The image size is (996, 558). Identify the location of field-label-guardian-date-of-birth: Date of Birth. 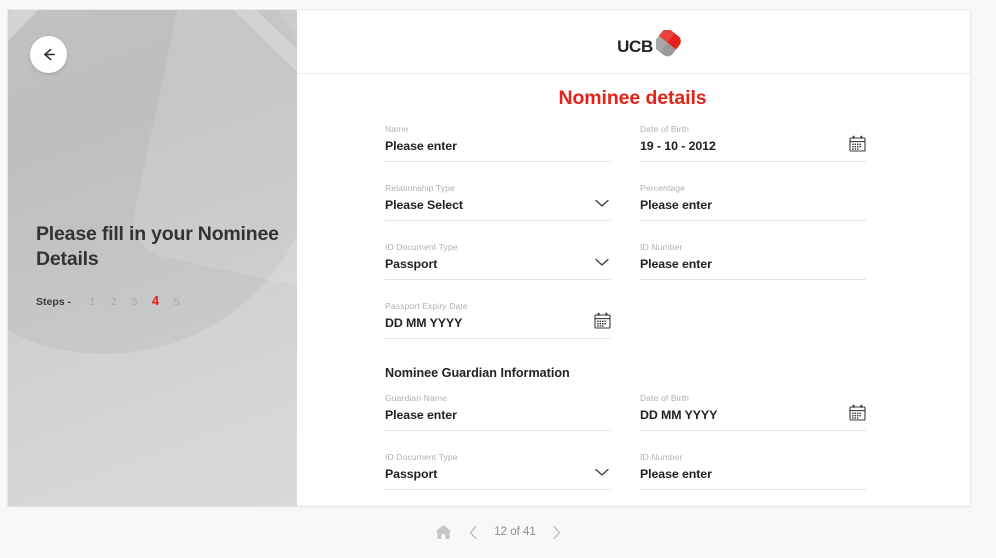
(665, 398).